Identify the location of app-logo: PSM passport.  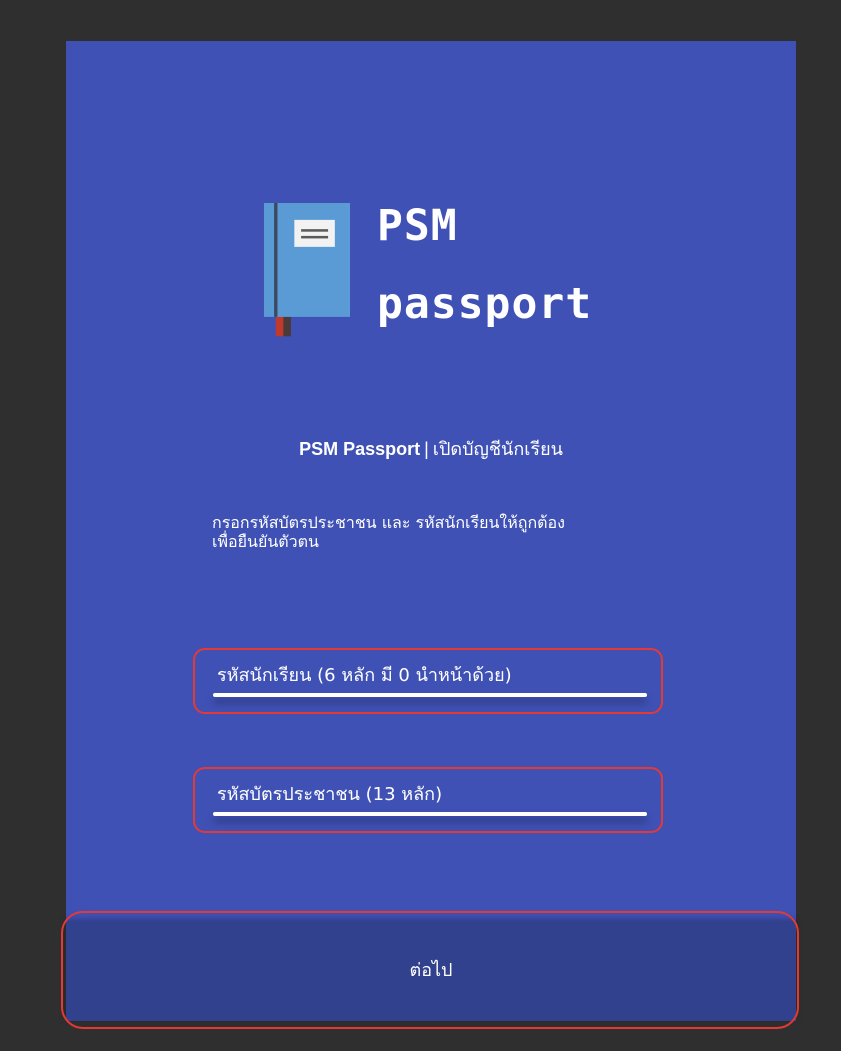
(436, 285).